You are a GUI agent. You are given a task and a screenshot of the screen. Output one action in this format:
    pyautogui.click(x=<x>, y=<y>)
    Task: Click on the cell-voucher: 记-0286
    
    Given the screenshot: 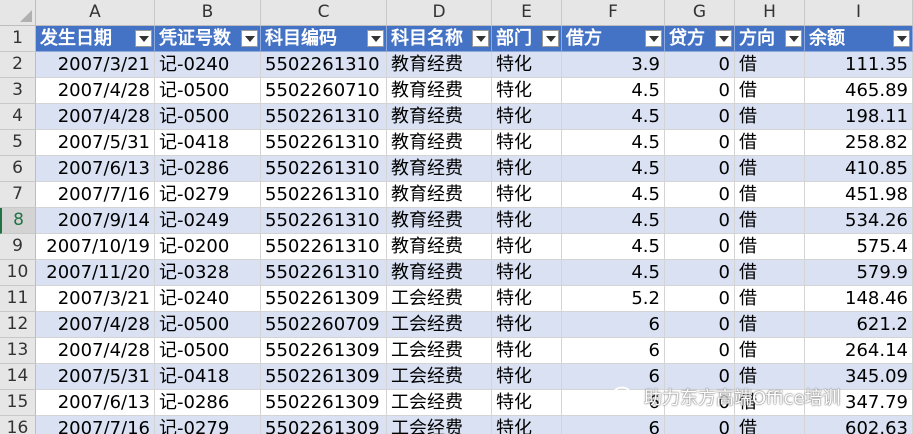 What is the action you would take?
    pyautogui.click(x=208, y=169)
    